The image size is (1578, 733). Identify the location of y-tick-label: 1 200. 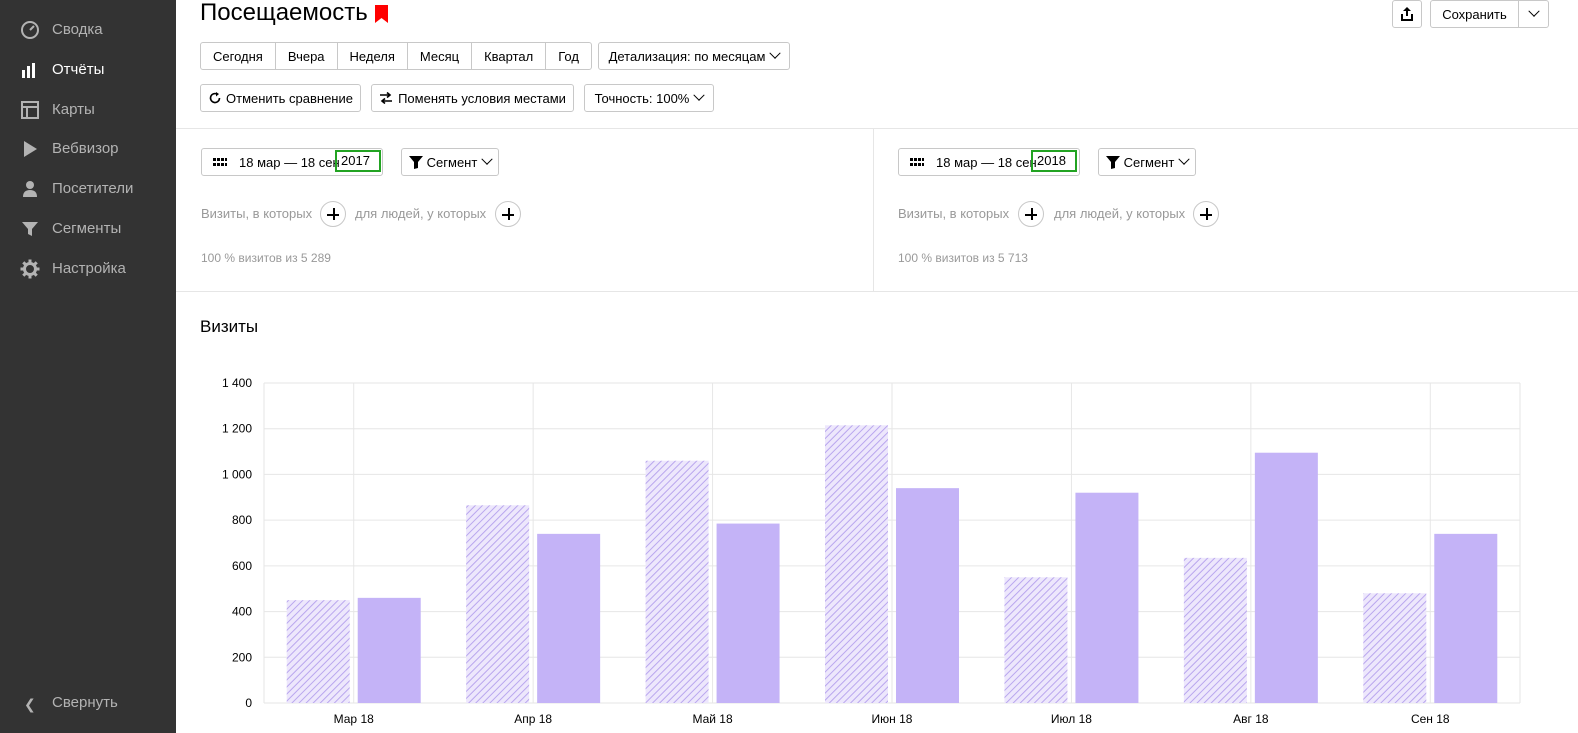
(237, 429).